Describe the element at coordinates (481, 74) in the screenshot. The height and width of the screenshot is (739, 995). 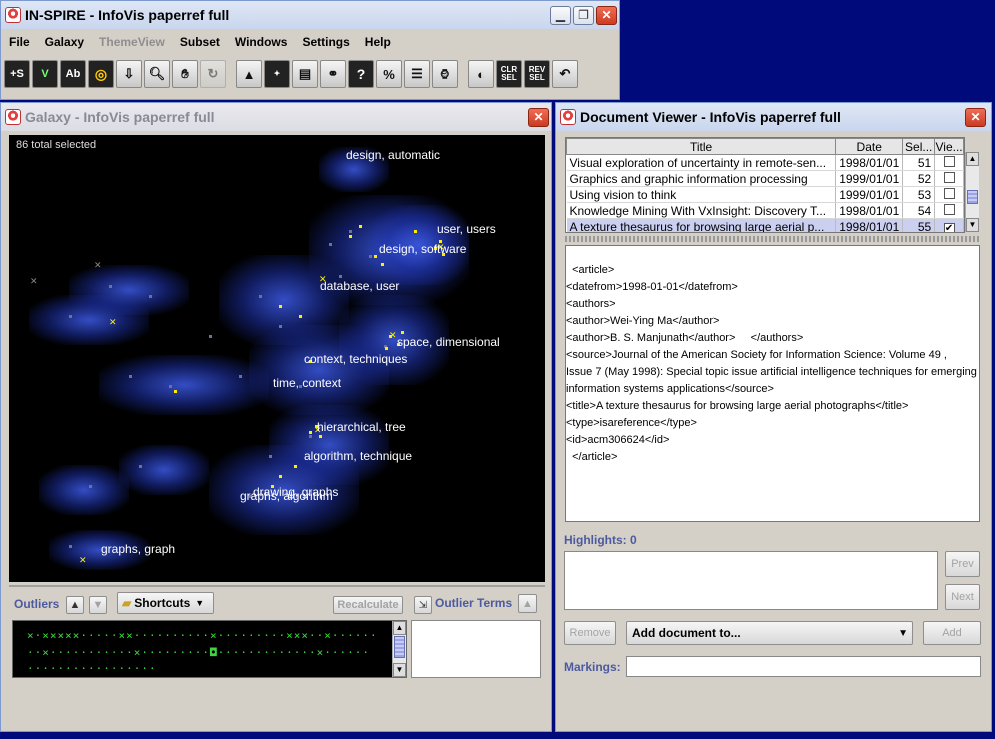
I see `contrast-icon: ◐` at that location.